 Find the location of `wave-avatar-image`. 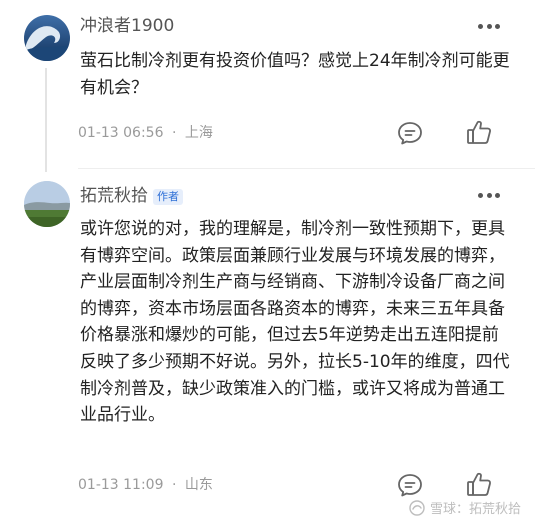

wave-avatar-image is located at coordinates (47, 38).